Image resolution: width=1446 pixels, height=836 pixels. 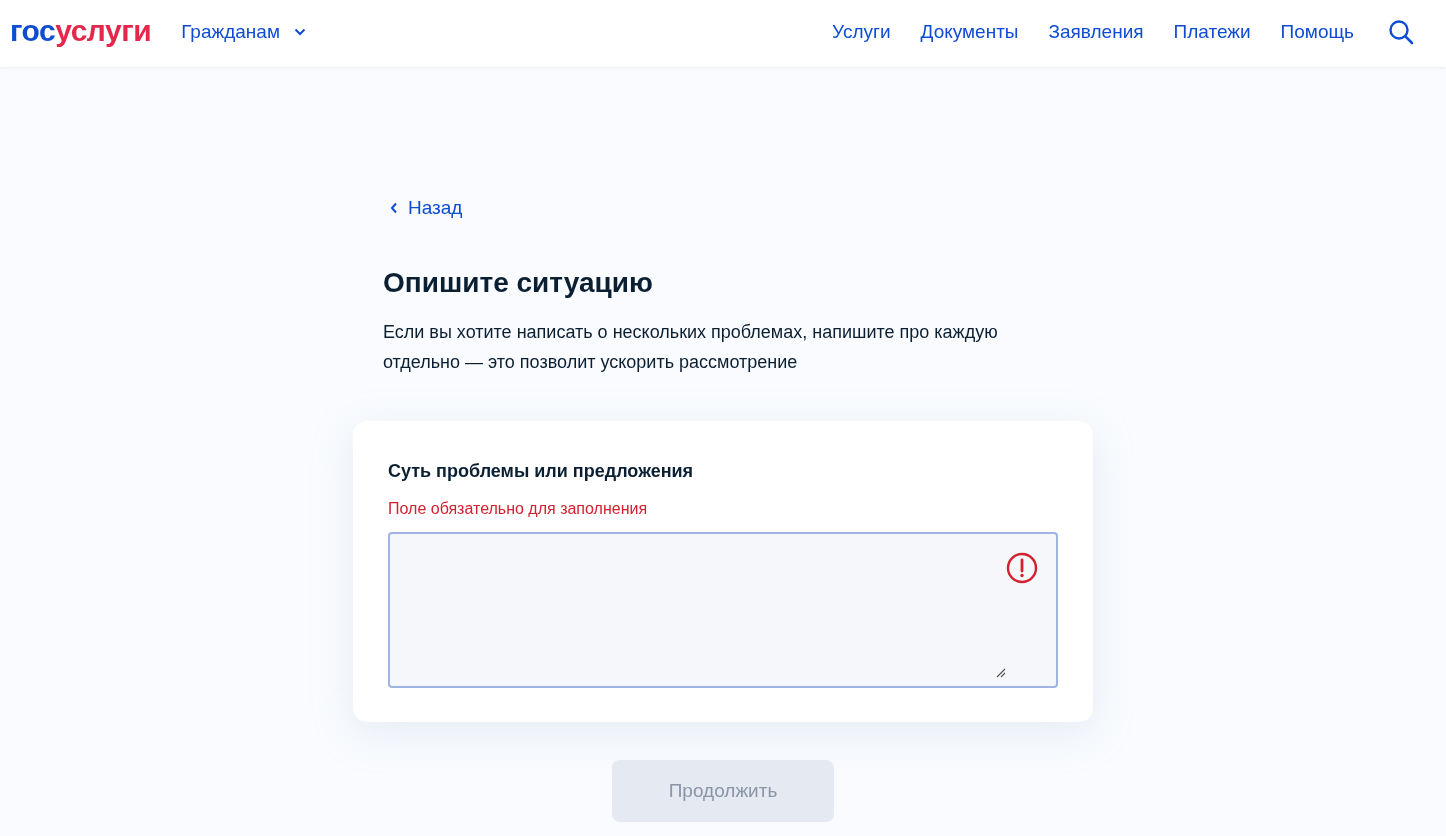 I want to click on logo: госуслуги, so click(x=81, y=30).